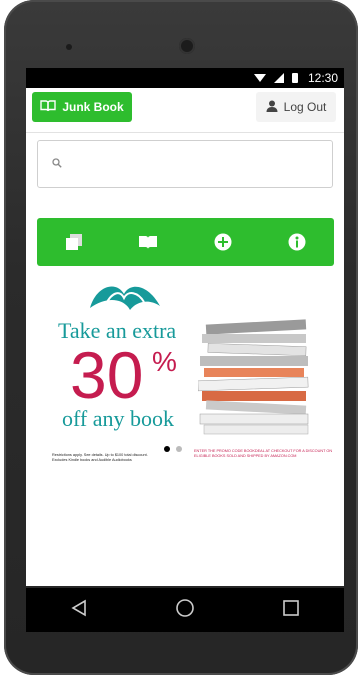 The width and height of the screenshot is (364, 675). Describe the element at coordinates (223, 242) in the screenshot. I see `plus-circle-icon` at that location.